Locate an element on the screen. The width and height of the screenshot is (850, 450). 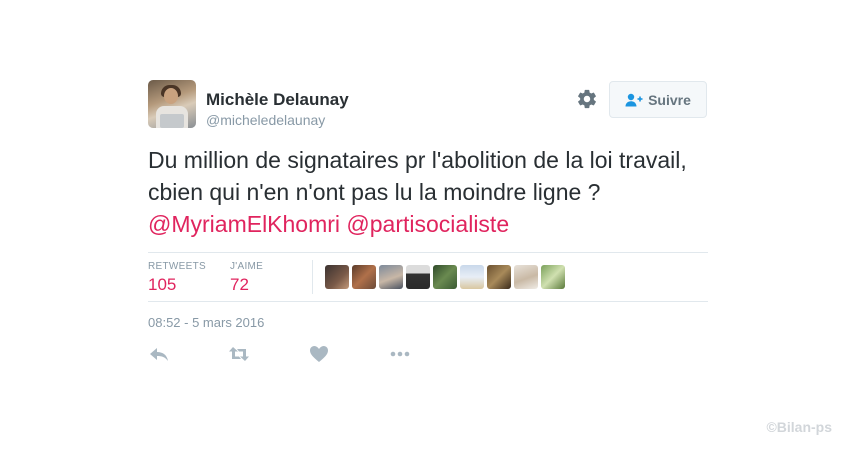
retweet-icon is located at coordinates (239, 354).